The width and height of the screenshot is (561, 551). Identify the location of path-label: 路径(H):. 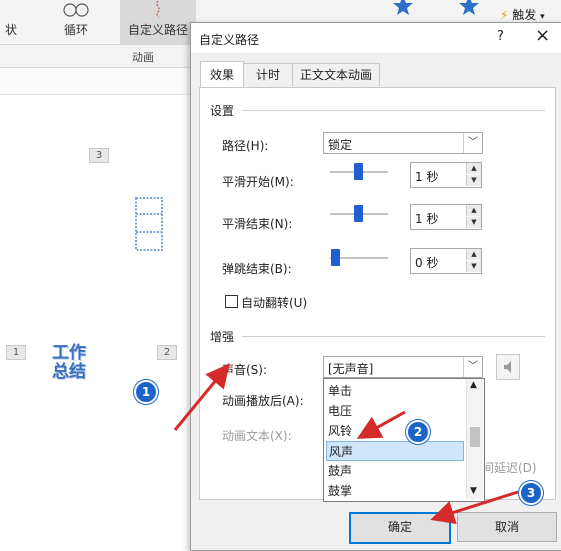
(245, 146).